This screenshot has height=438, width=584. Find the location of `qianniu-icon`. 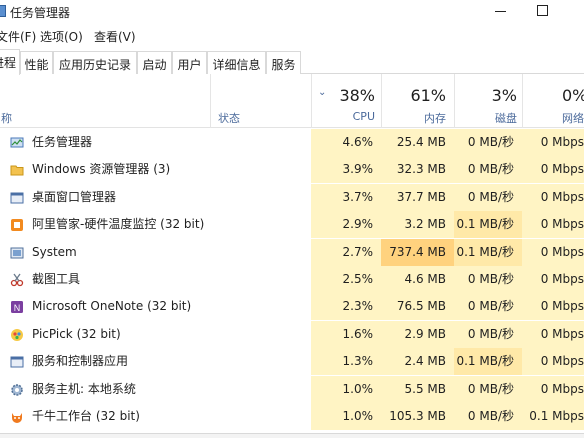

qianniu-icon is located at coordinates (17, 417).